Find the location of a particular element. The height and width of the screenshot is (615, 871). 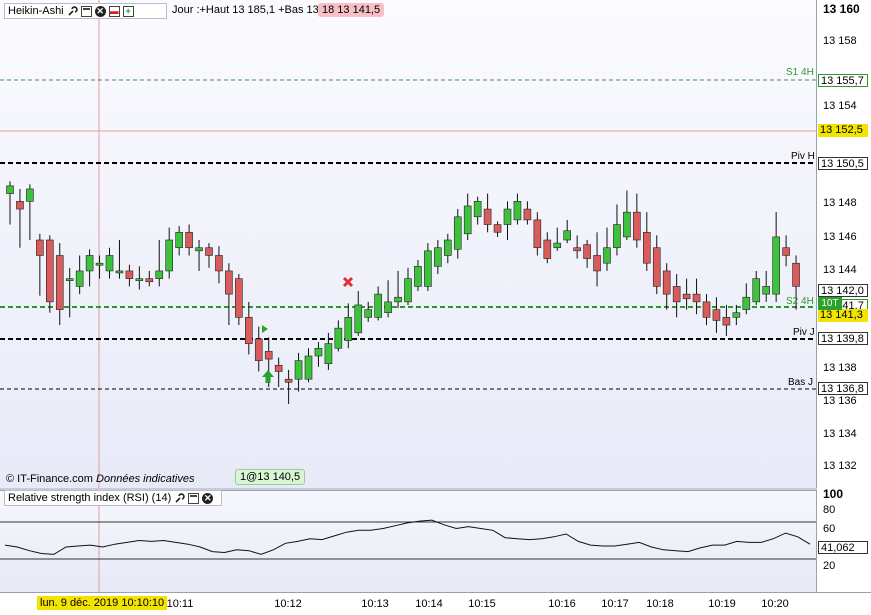

price-tick: 13 154 is located at coordinates (840, 106).